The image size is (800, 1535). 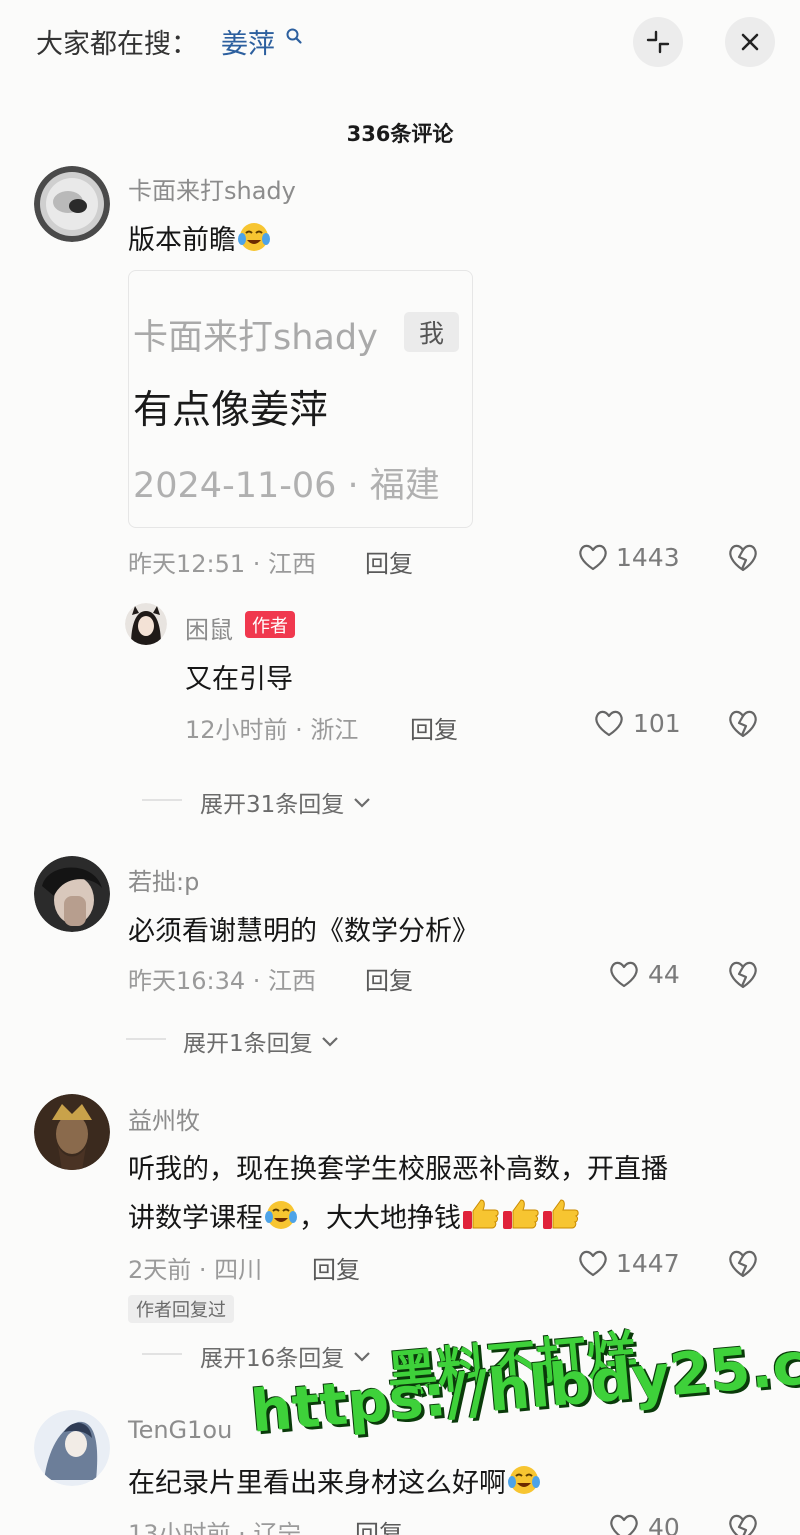 I want to click on expand-replies-label: 展开1条回复, so click(x=248, y=1044).